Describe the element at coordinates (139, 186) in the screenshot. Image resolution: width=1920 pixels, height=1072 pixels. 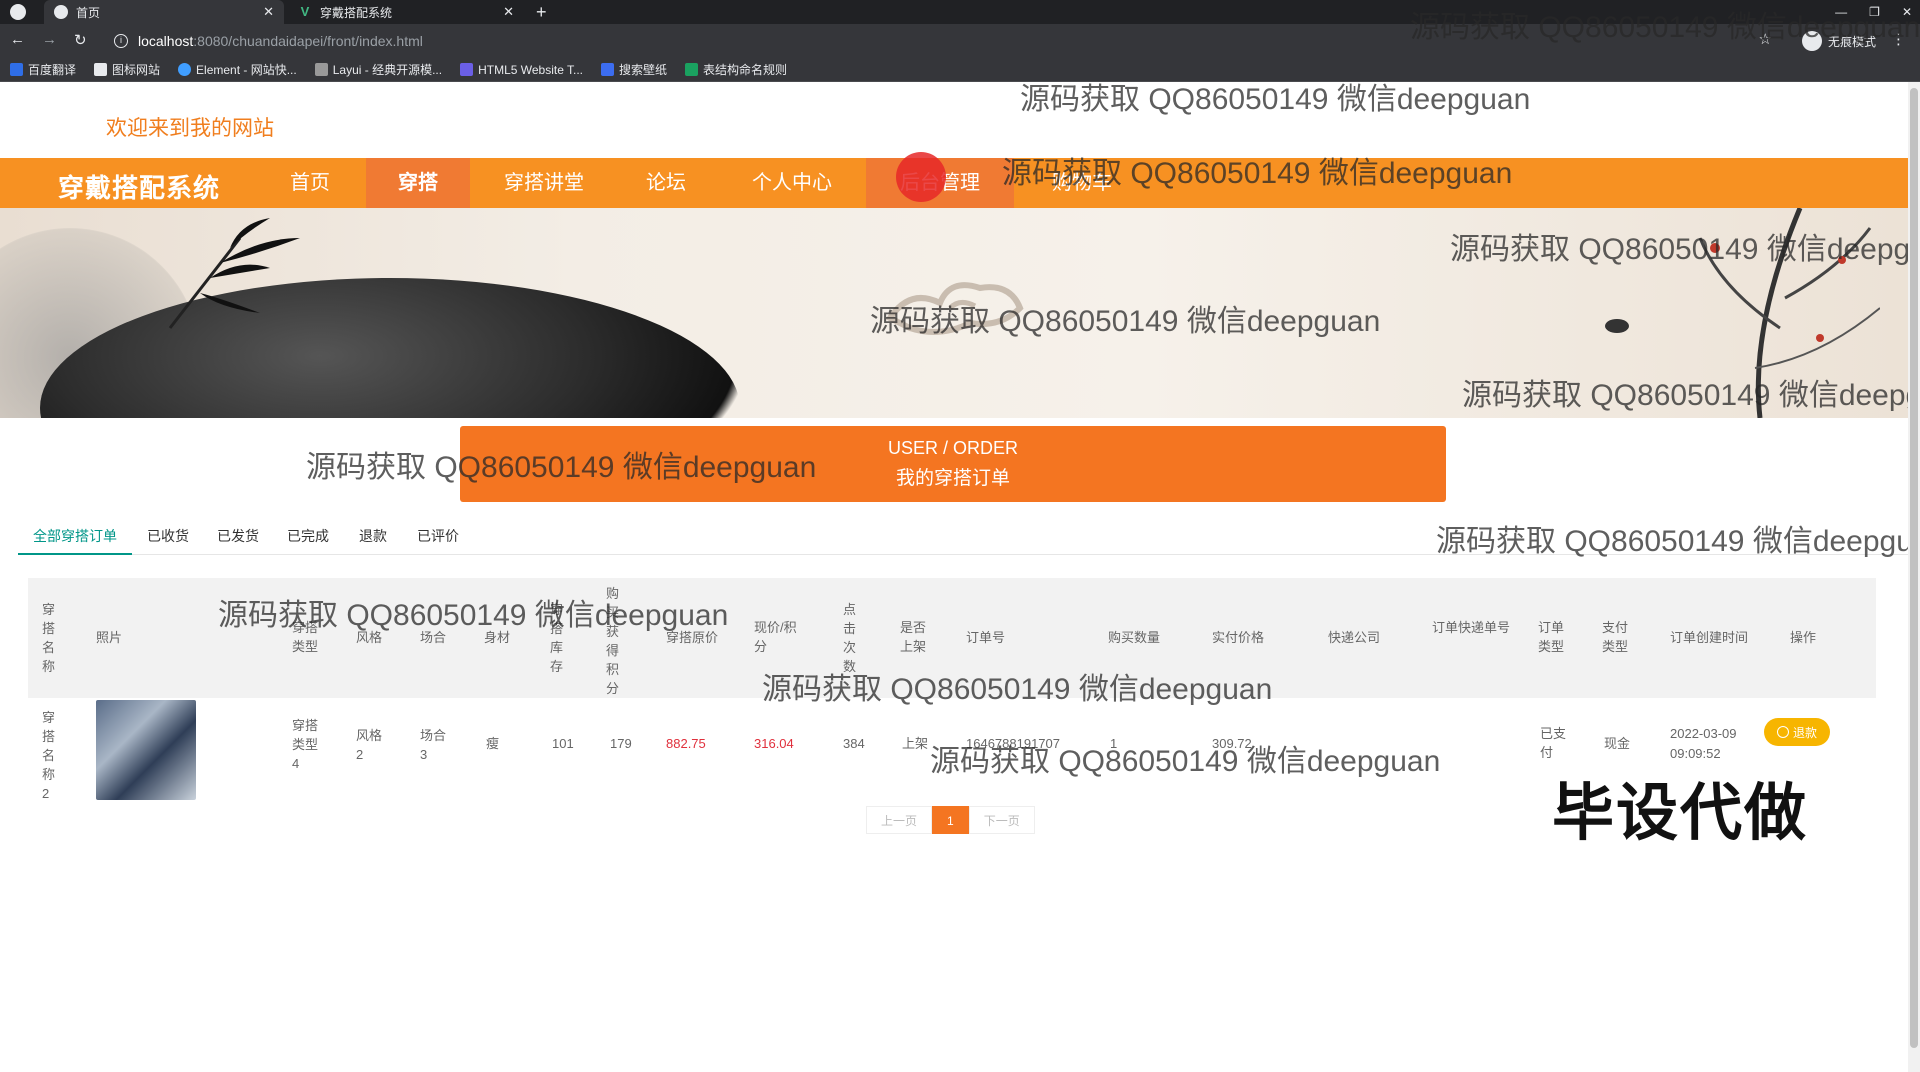
I see `site-brand: 穿戴搭配系统` at that location.